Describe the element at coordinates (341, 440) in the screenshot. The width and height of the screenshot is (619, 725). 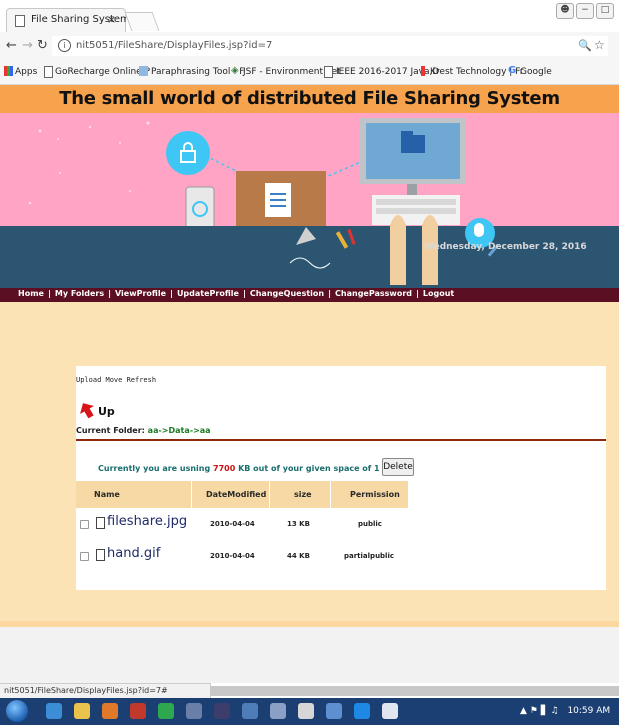
I see `divider` at that location.